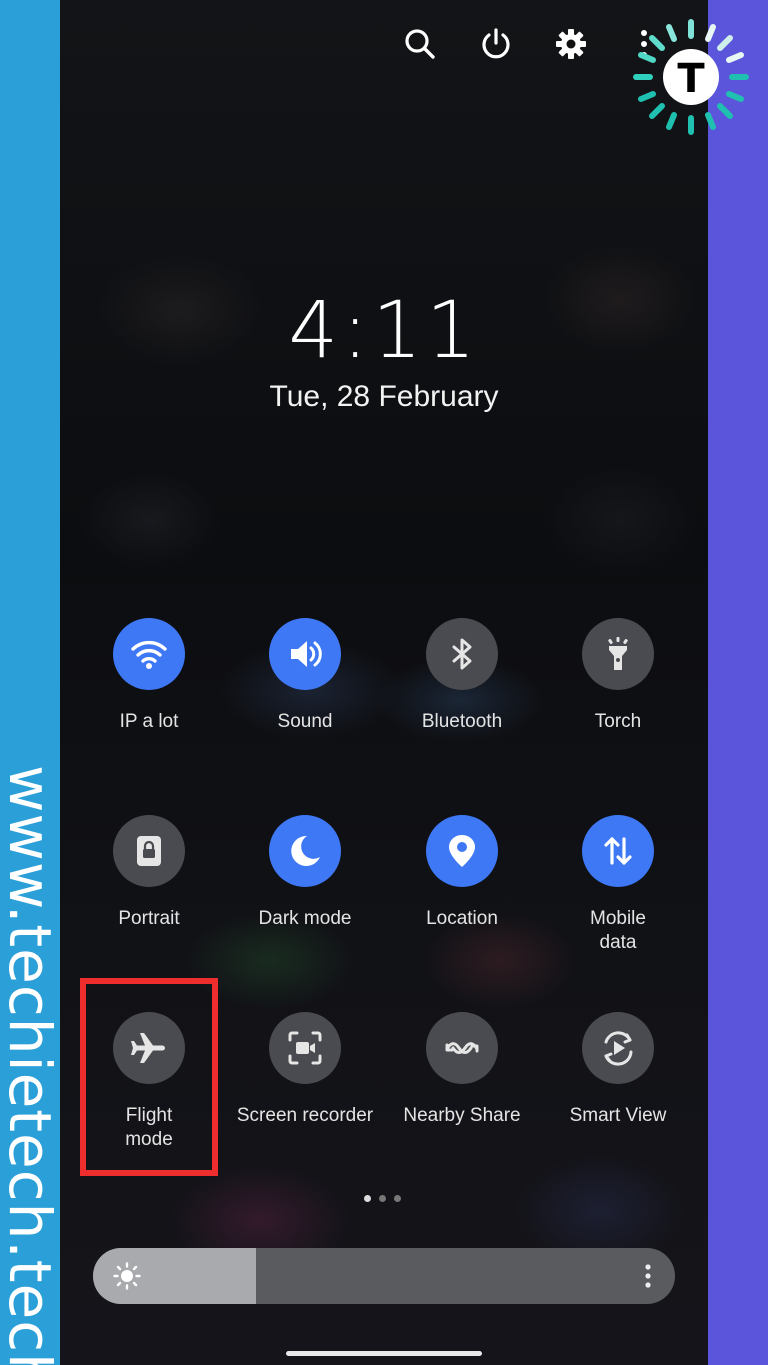  I want to click on tile-torch: Torch, so click(618, 676).